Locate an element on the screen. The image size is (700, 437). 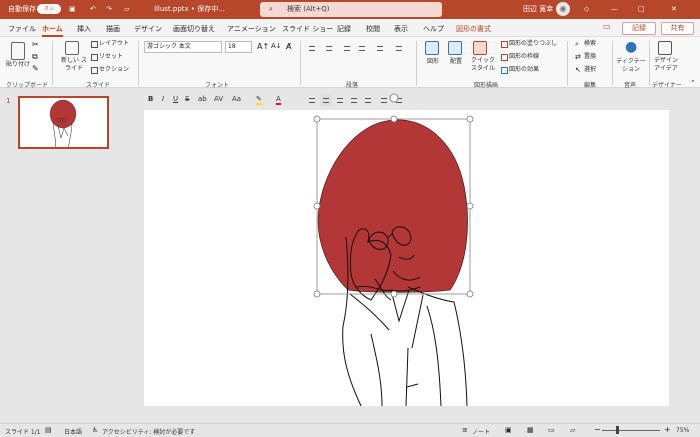
zoom-slider is located at coordinates (631, 430).